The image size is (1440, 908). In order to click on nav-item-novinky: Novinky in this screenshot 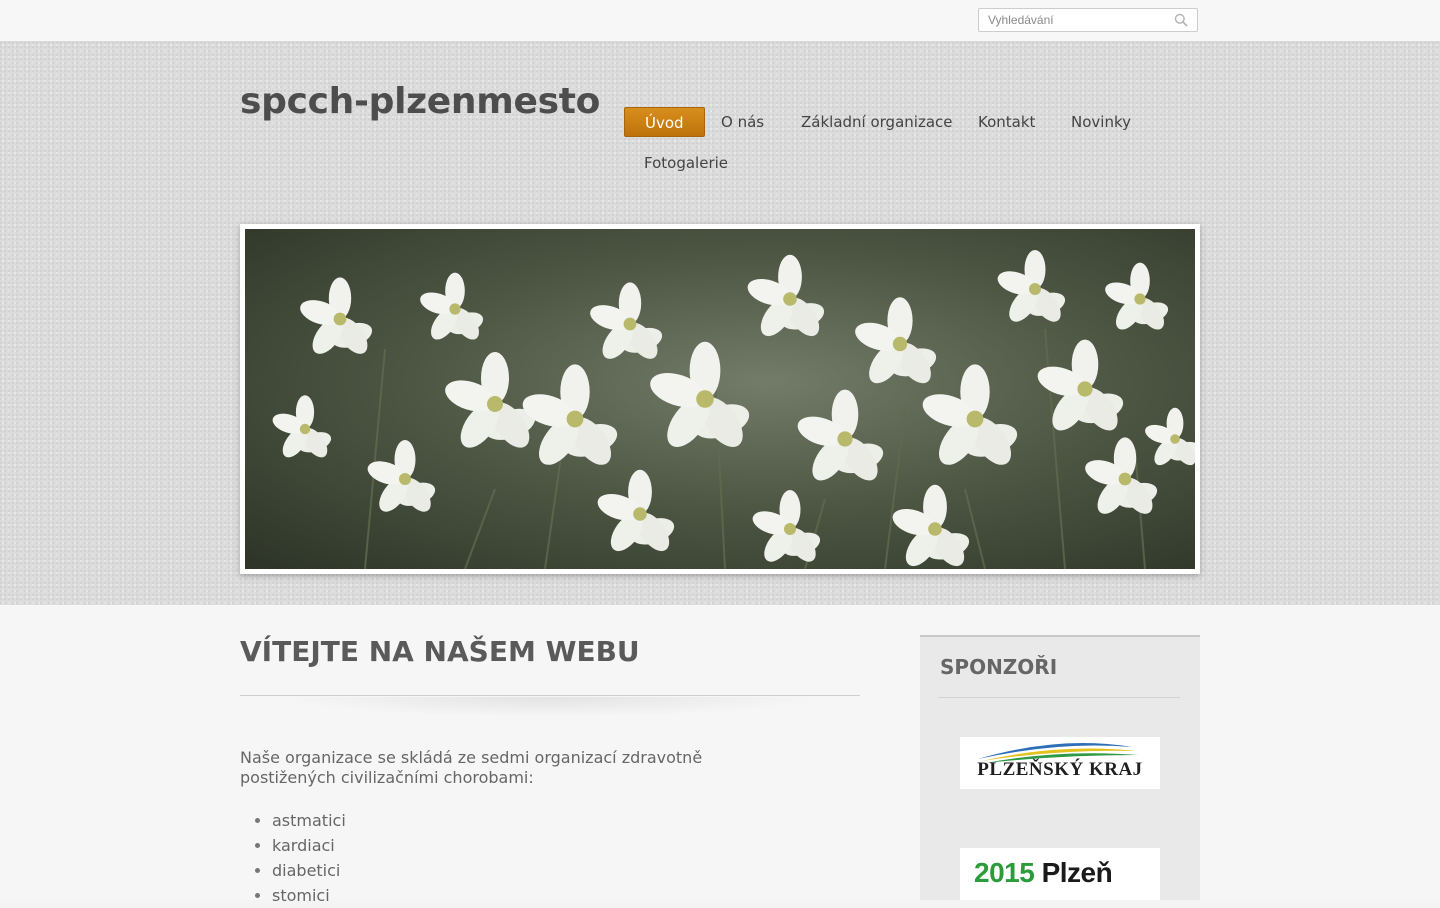, I will do `click(1101, 122)`.